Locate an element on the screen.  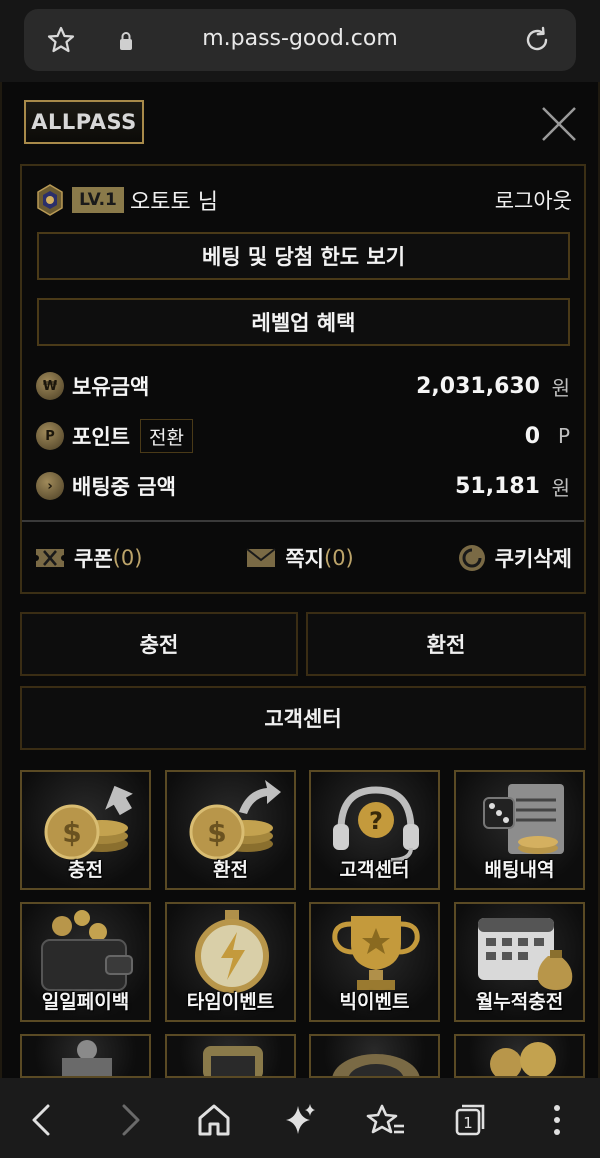
envelope-icon is located at coordinates (261, 557).